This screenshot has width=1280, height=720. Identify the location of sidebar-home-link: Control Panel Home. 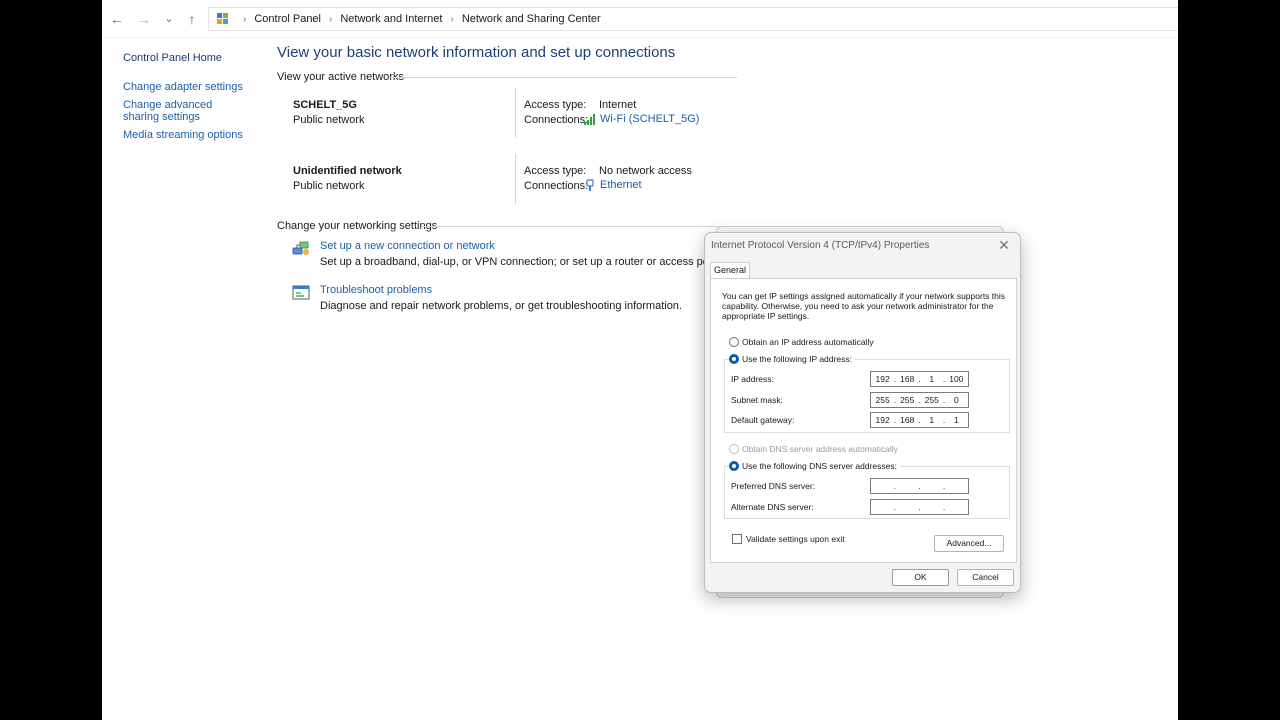
(193, 58).